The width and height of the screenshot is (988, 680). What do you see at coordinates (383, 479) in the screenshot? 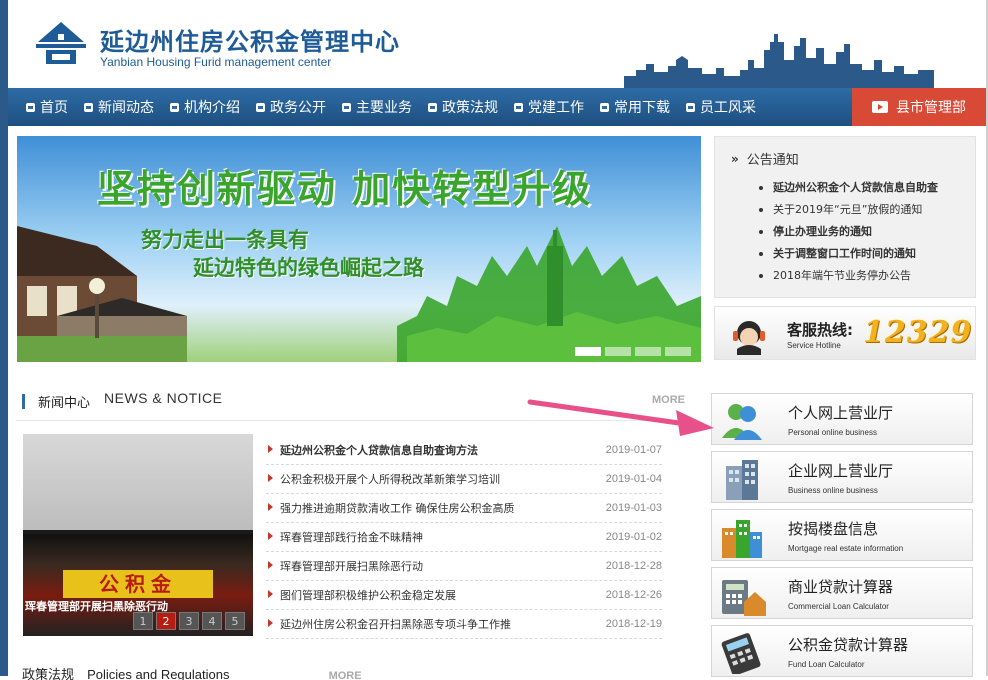
I see `news-item-title: 公积金积极开展个人所得税改革新策学习培训` at bounding box center [383, 479].